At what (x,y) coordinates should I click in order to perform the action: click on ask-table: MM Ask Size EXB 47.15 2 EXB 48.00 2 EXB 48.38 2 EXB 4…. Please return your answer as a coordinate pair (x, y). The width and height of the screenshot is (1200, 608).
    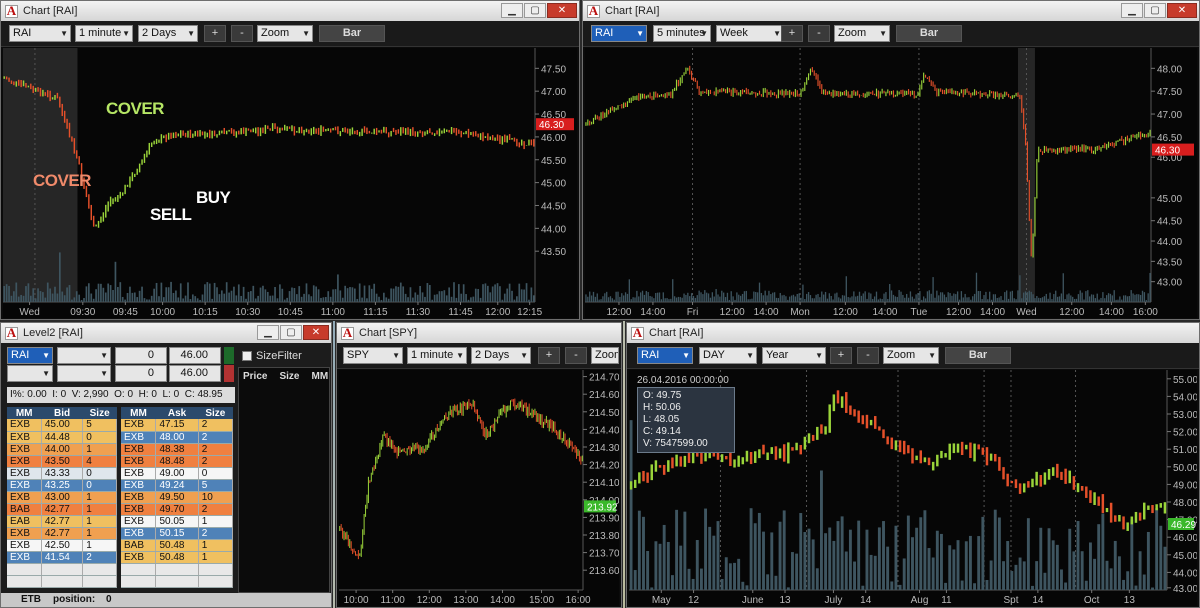
    Looking at the image, I should click on (177, 497).